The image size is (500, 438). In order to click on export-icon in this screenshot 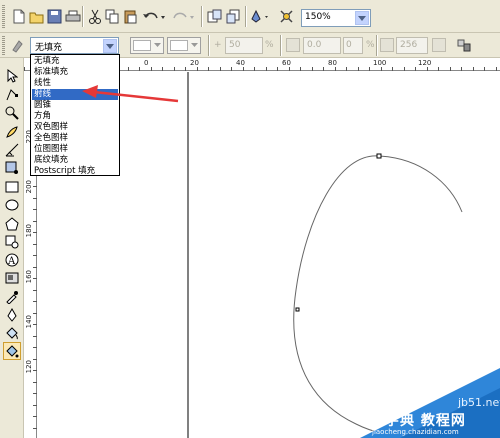, I will do `click(233, 16)`.